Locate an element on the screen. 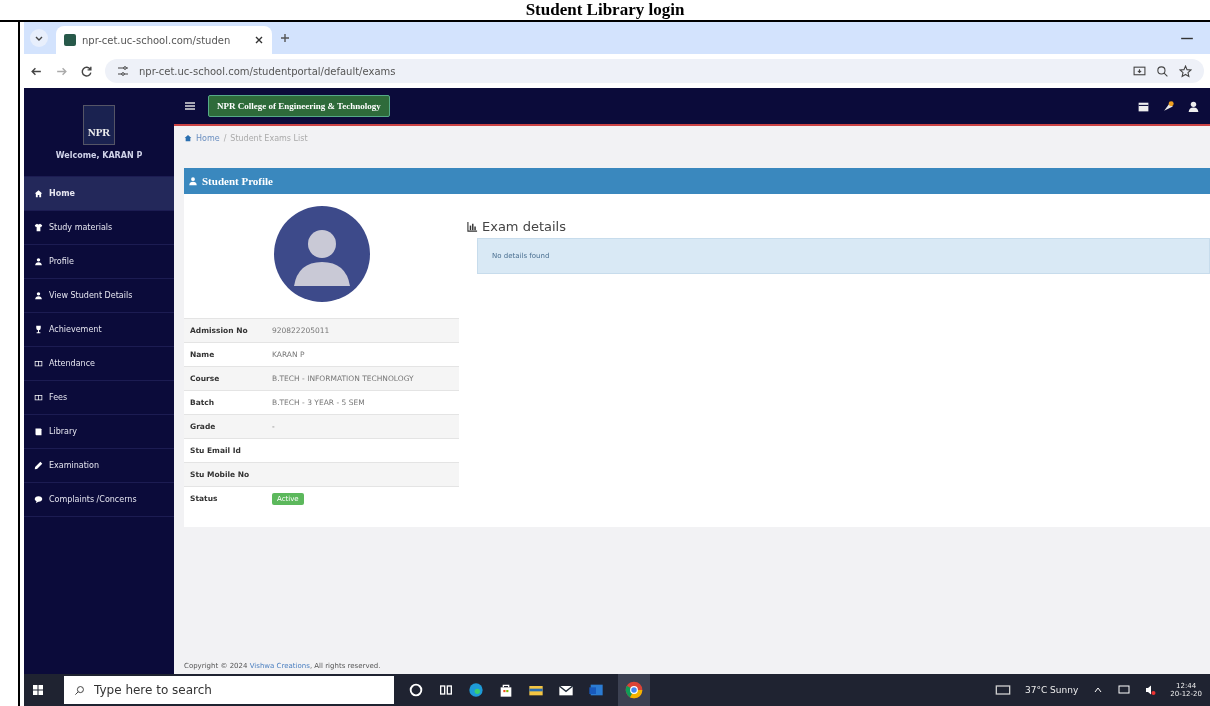  weather-text: 37°C Sunny is located at coordinates (1051, 690).